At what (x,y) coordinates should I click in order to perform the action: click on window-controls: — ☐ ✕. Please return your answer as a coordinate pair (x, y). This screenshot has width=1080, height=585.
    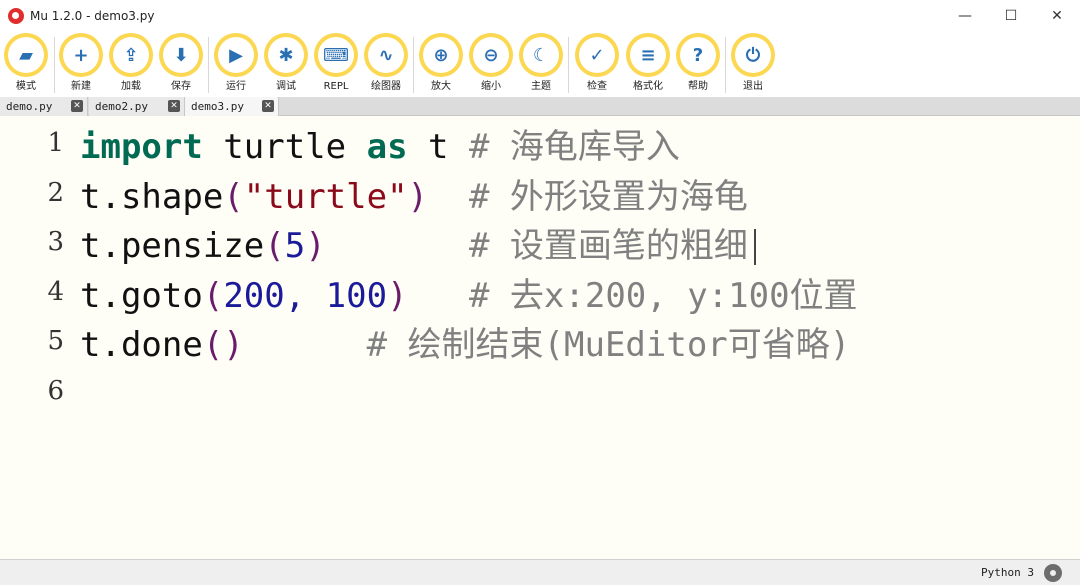
    Looking at the image, I should click on (1011, 15).